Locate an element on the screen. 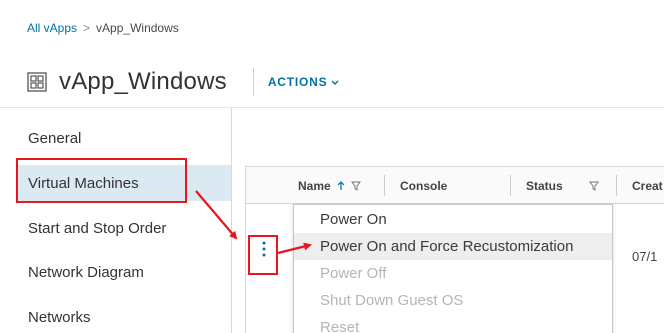  column-header-name: Name is located at coordinates (329, 185).